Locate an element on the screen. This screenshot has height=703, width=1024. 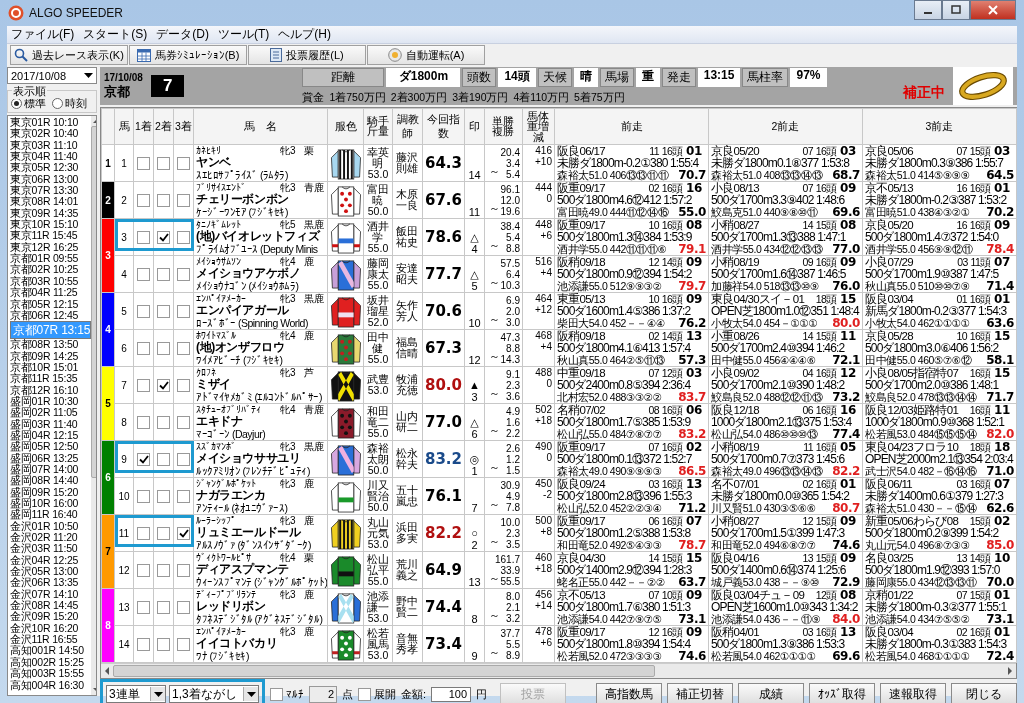
maximize-button is located at coordinates (956, 10).